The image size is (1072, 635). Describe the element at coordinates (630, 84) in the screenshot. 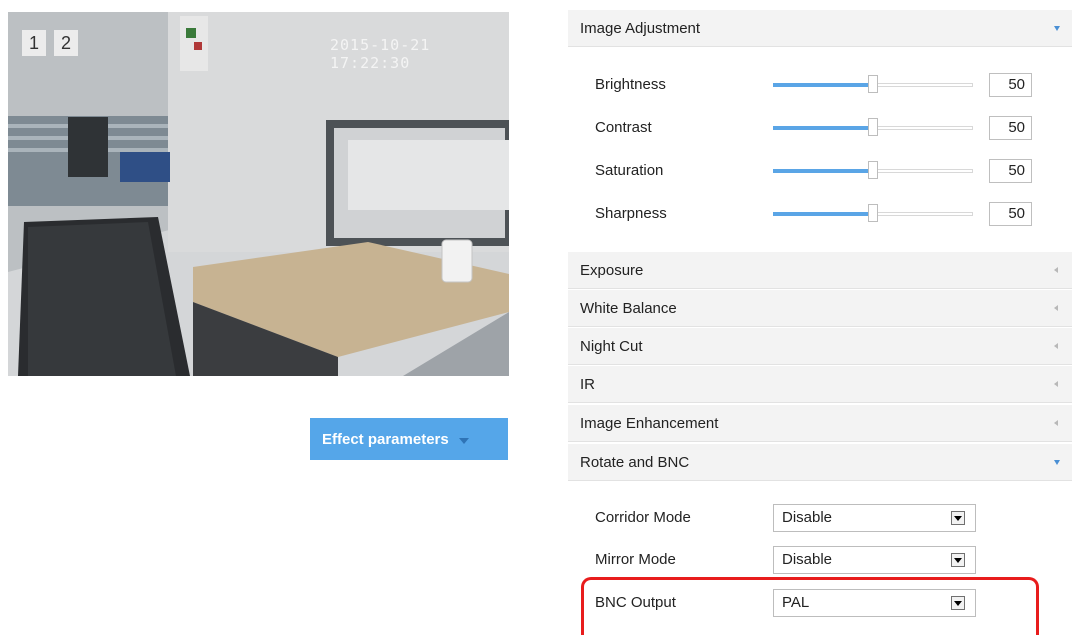

I see `brightness-label: Brightness` at that location.